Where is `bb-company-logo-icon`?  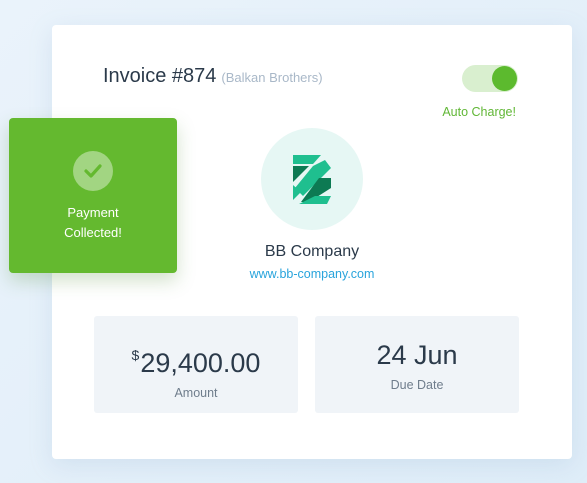
bb-company-logo-icon is located at coordinates (312, 179).